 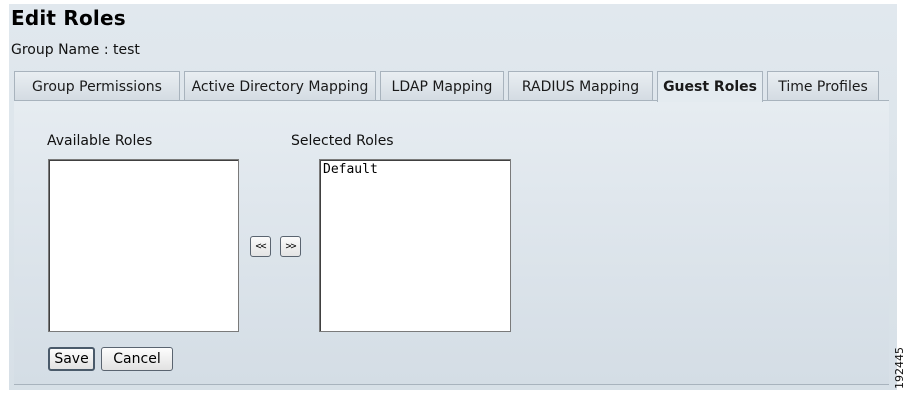 What do you see at coordinates (899, 368) in the screenshot?
I see `figure-id-label: 192445` at bounding box center [899, 368].